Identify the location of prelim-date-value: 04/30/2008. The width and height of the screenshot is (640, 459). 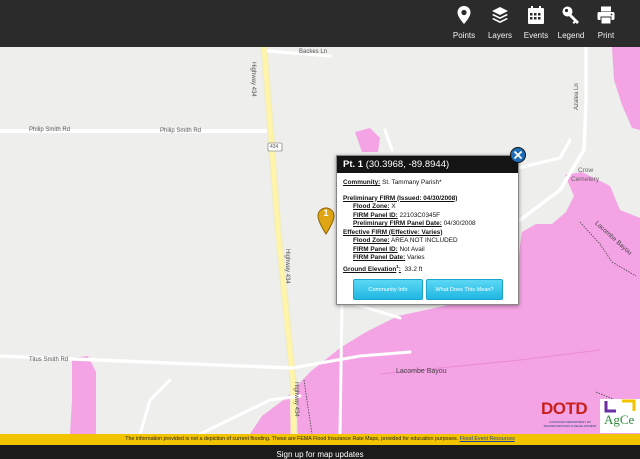
(459, 223).